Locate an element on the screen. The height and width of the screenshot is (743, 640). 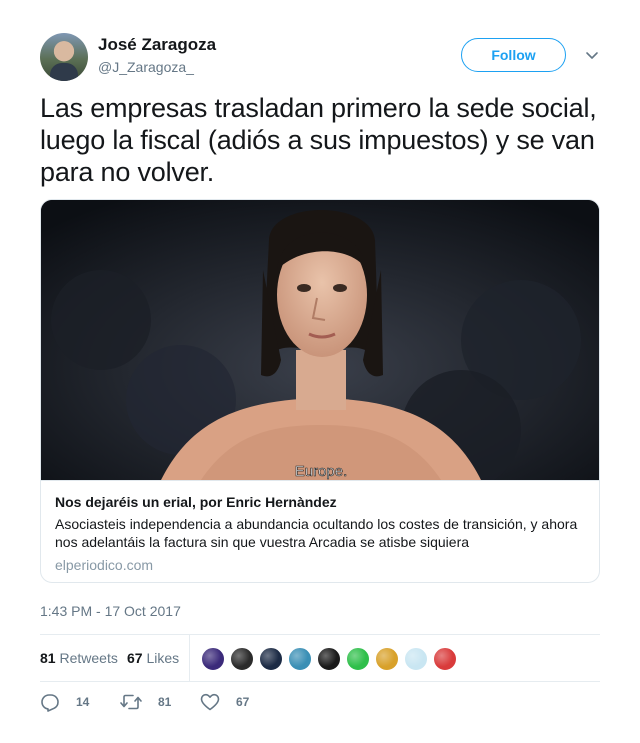
author-name: José Zaragoza is located at coordinates (157, 45).